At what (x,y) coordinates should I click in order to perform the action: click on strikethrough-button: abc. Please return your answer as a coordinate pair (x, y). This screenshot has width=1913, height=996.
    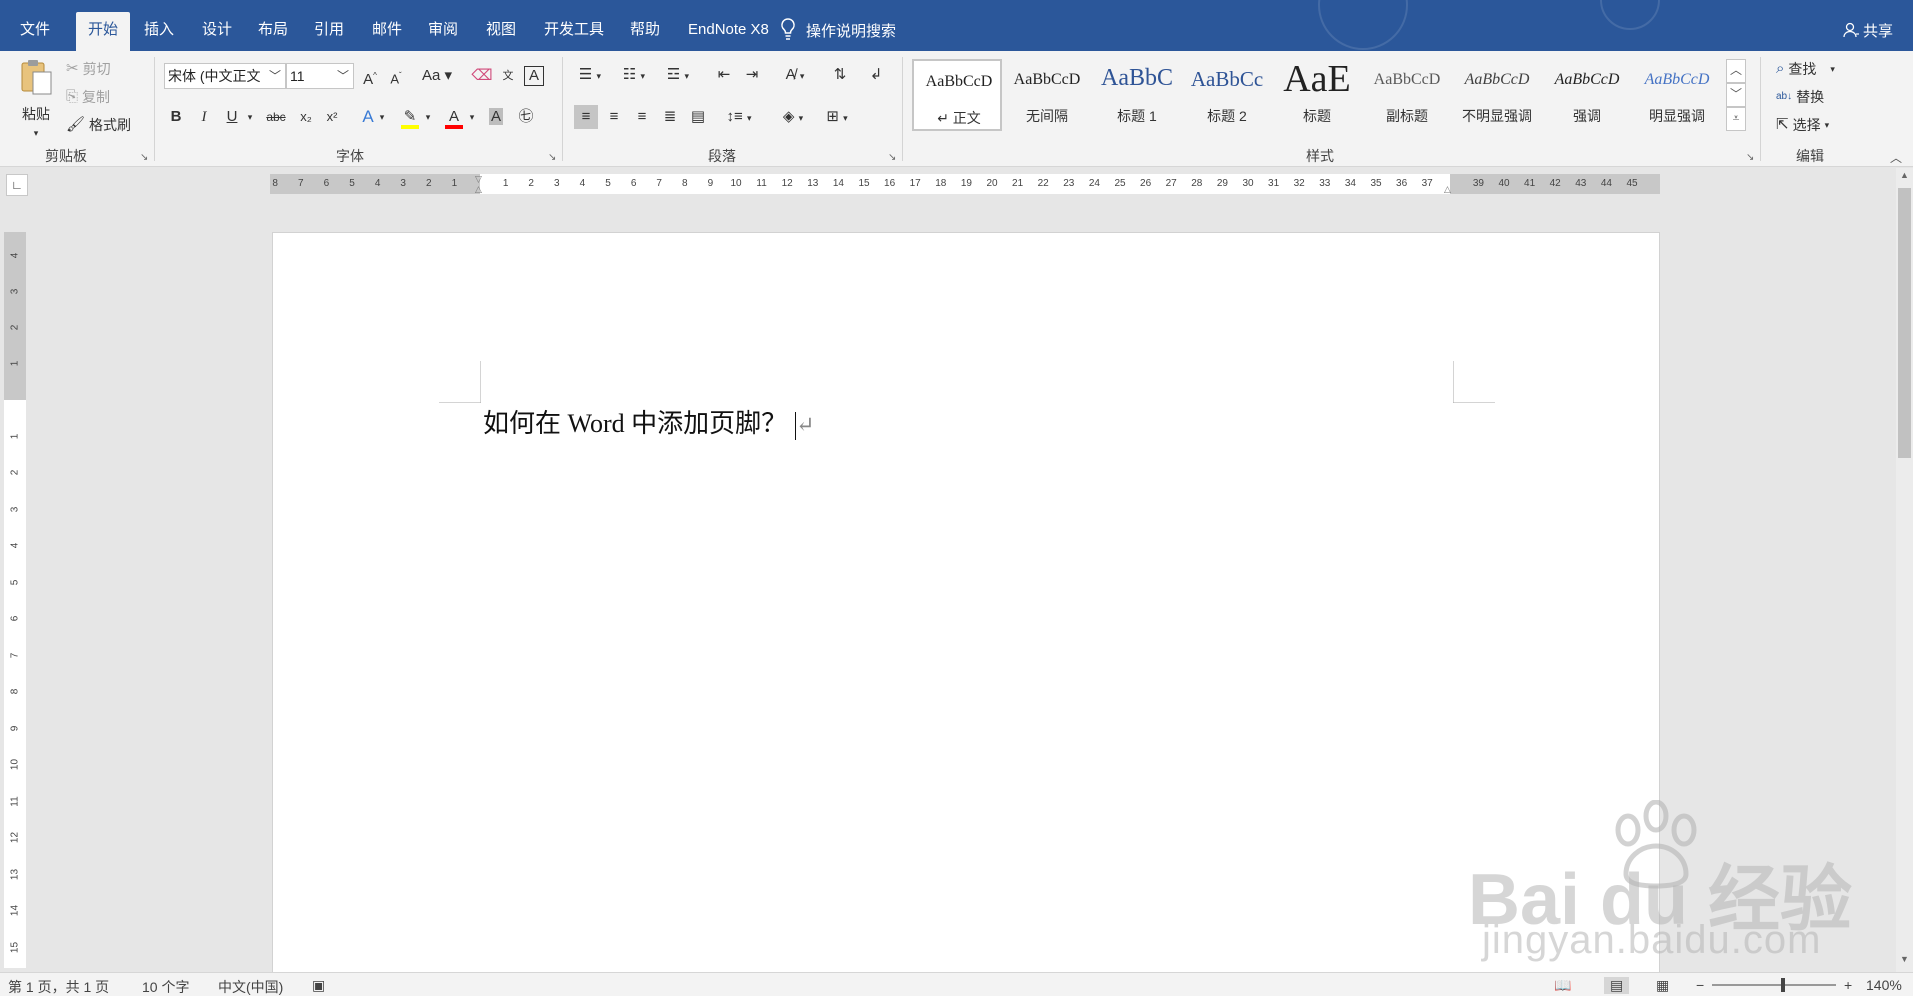
    Looking at the image, I should click on (276, 117).